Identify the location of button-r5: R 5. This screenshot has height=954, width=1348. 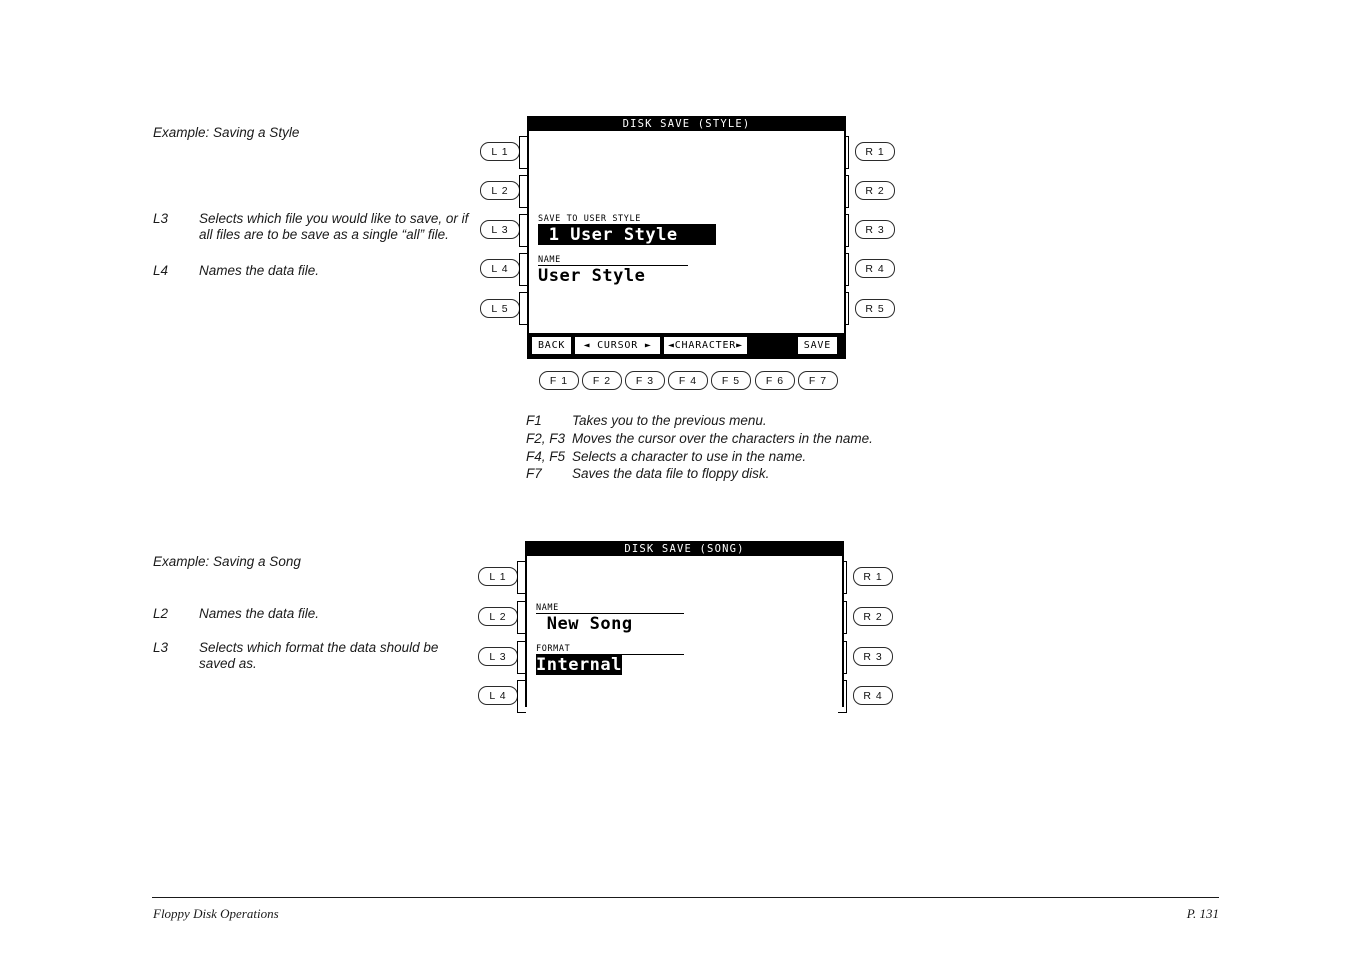
(875, 308).